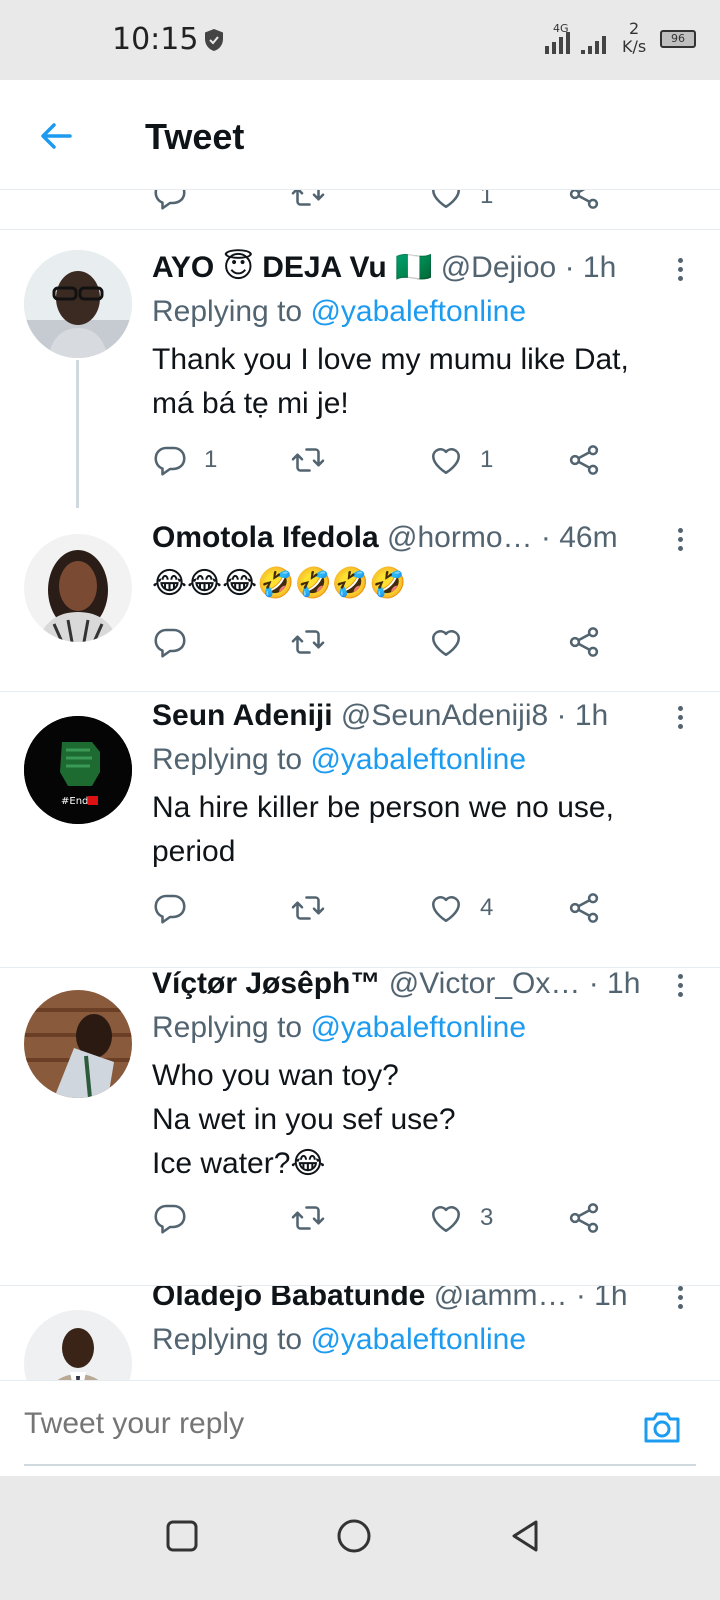 Image resolution: width=720 pixels, height=1600 pixels. I want to click on user-handle: @Dejioo, so click(498, 267).